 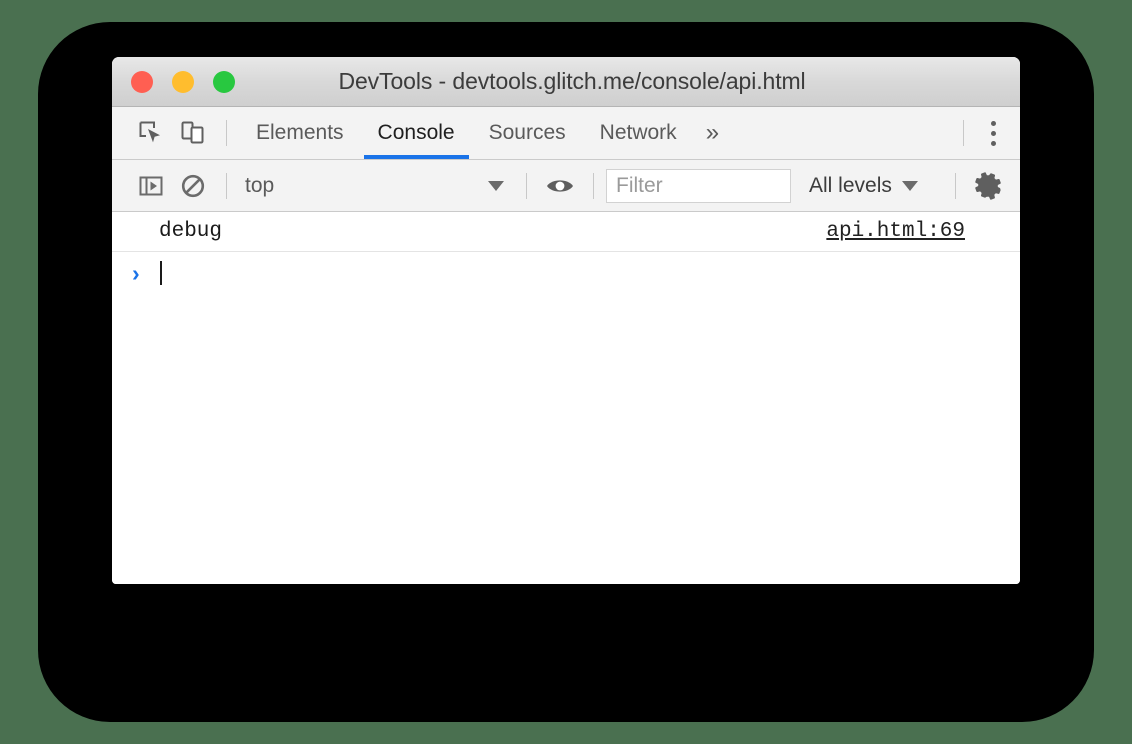 I want to click on console-sidebar-icon, so click(x=151, y=186).